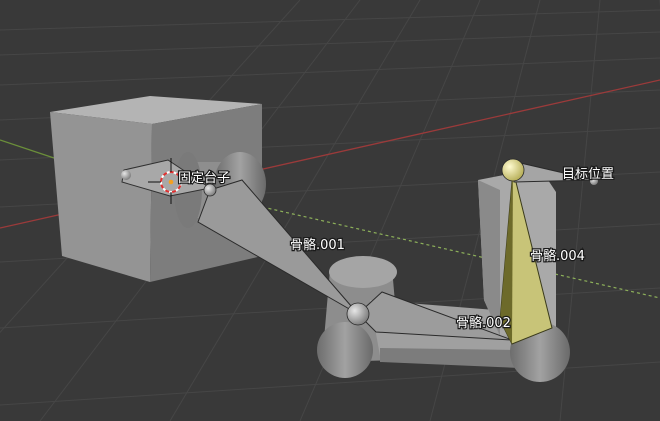 This screenshot has height=421, width=660. What do you see at coordinates (358, 314) in the screenshot?
I see `bone-002-head-joint` at bounding box center [358, 314].